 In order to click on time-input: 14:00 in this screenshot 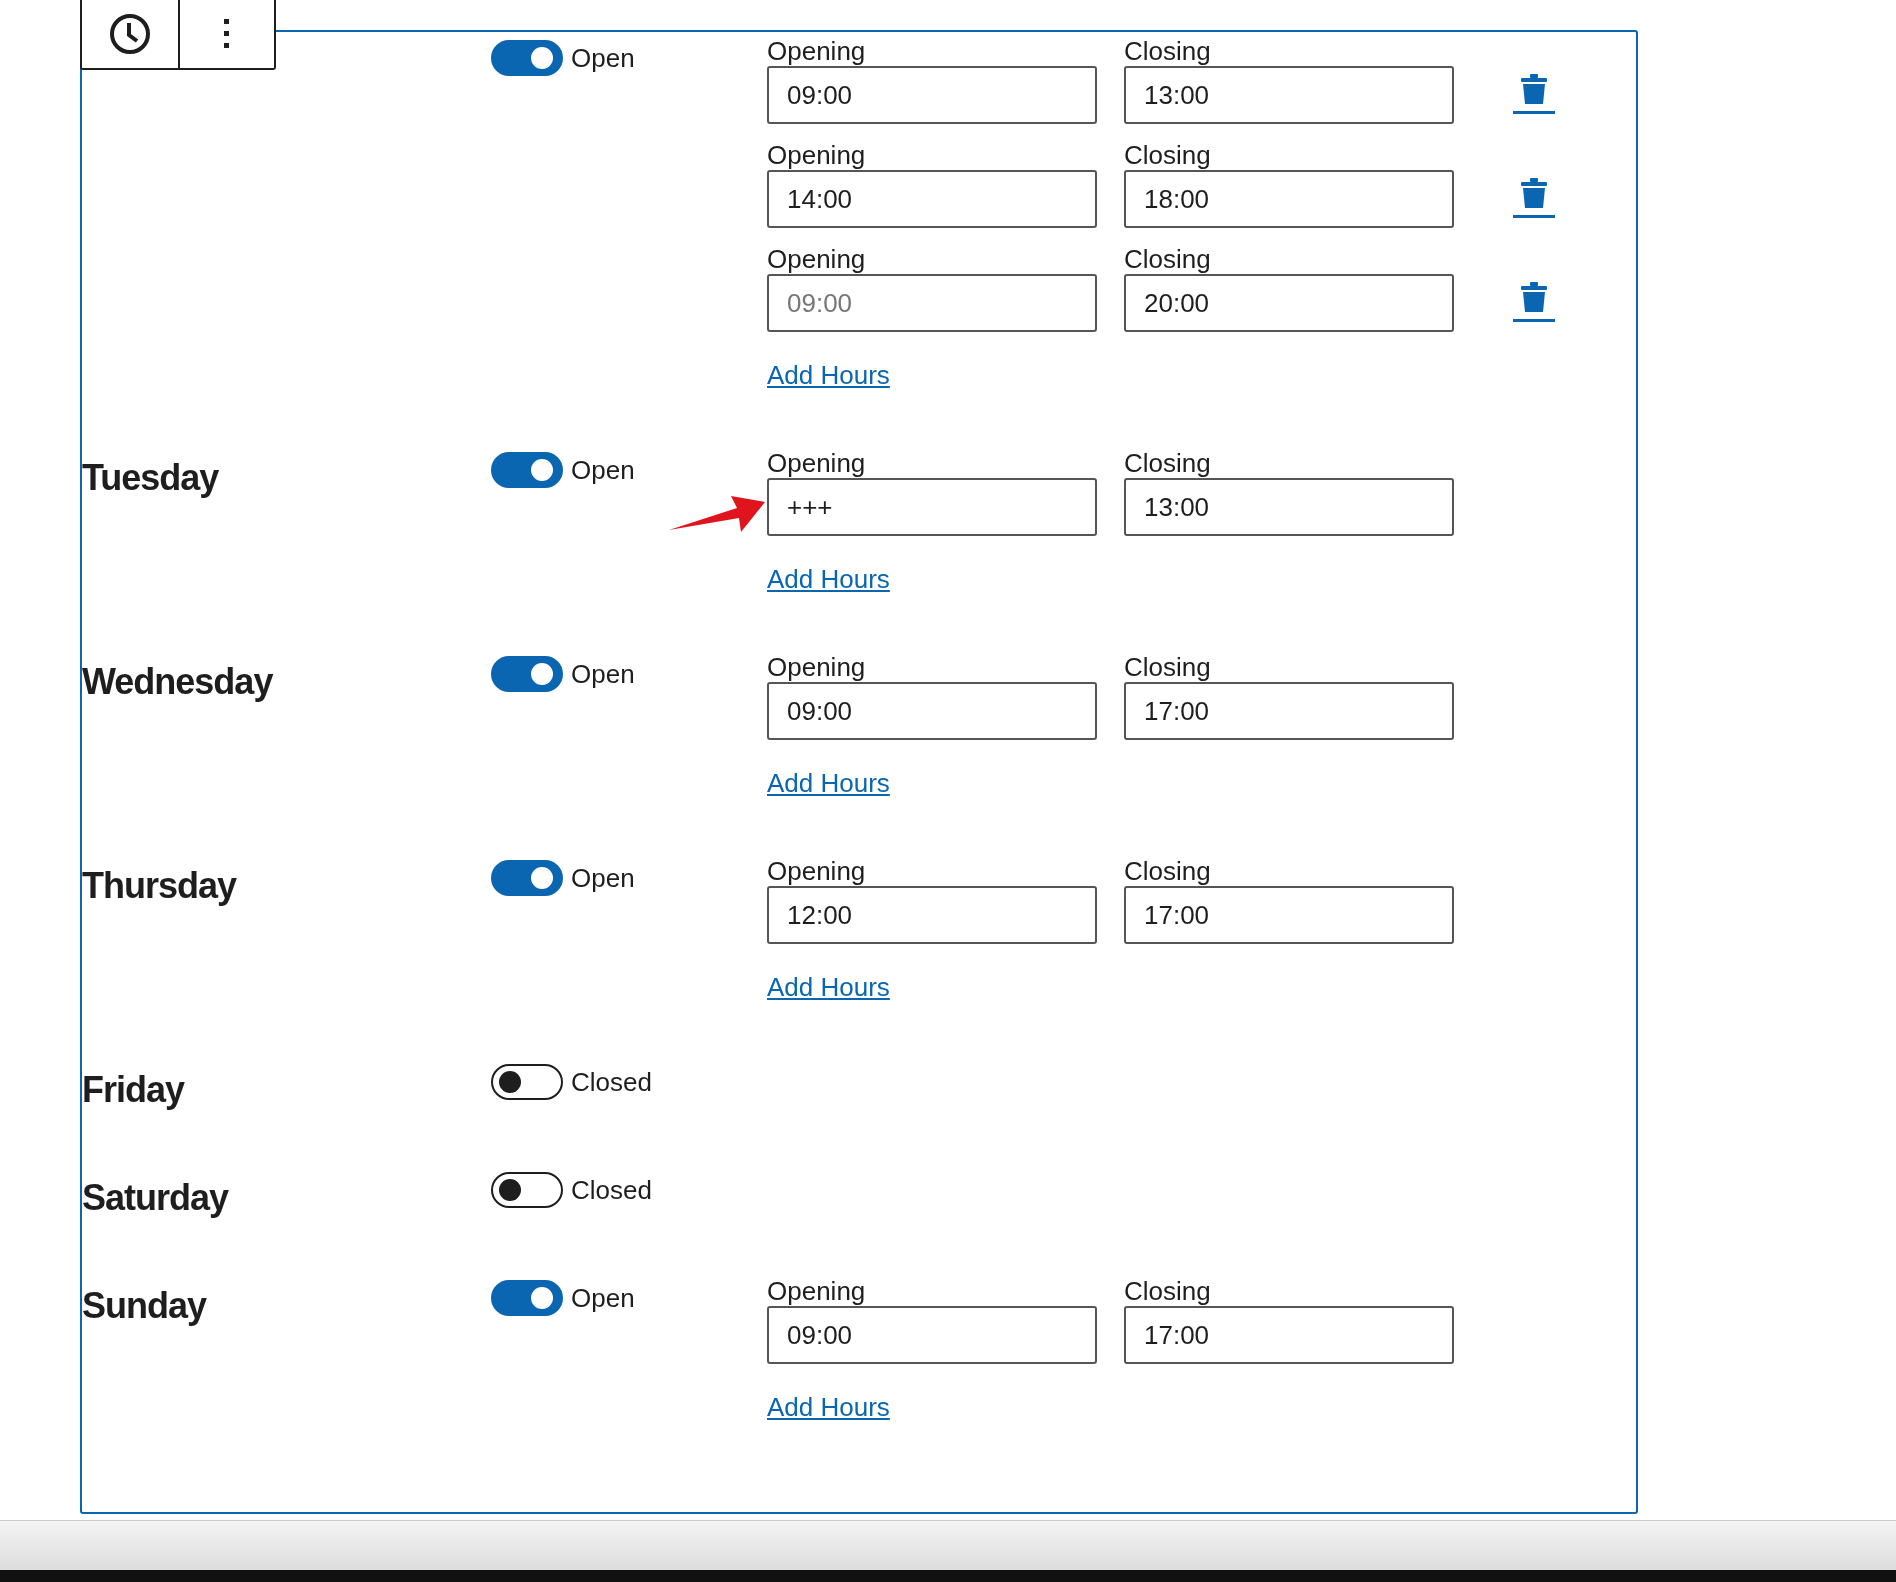, I will do `click(932, 199)`.